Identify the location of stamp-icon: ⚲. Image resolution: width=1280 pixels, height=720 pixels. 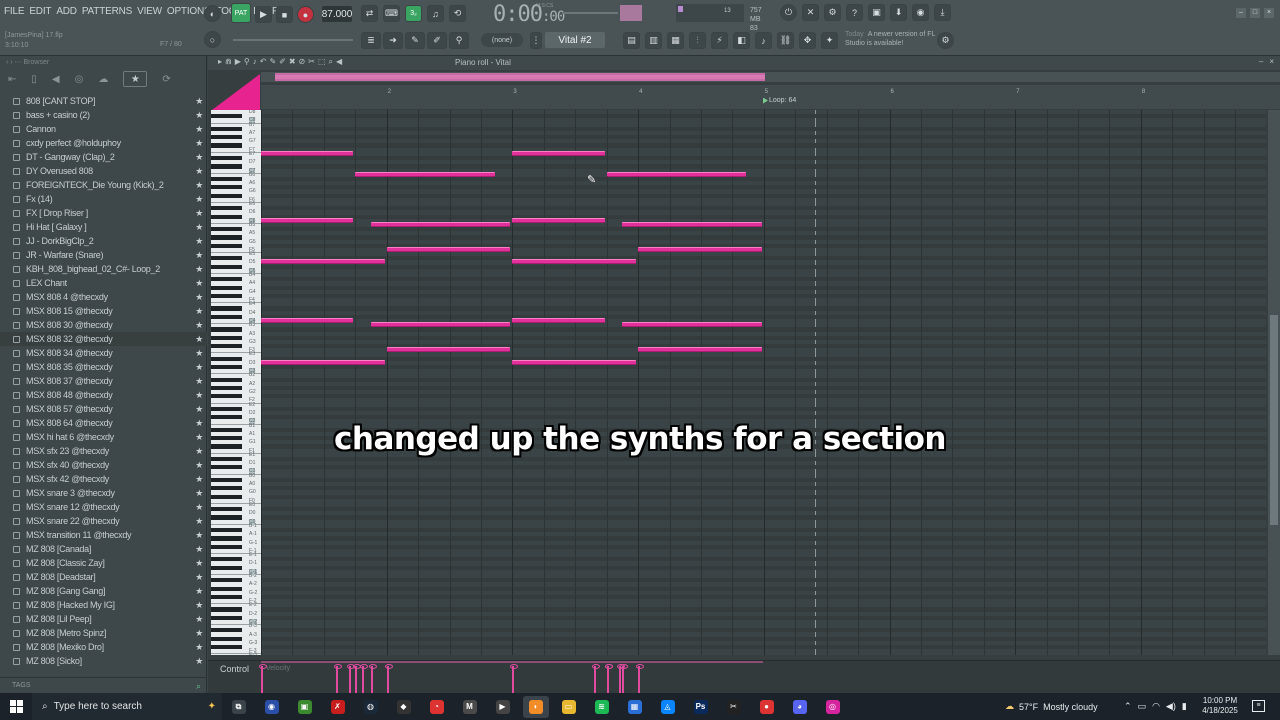
(247, 62).